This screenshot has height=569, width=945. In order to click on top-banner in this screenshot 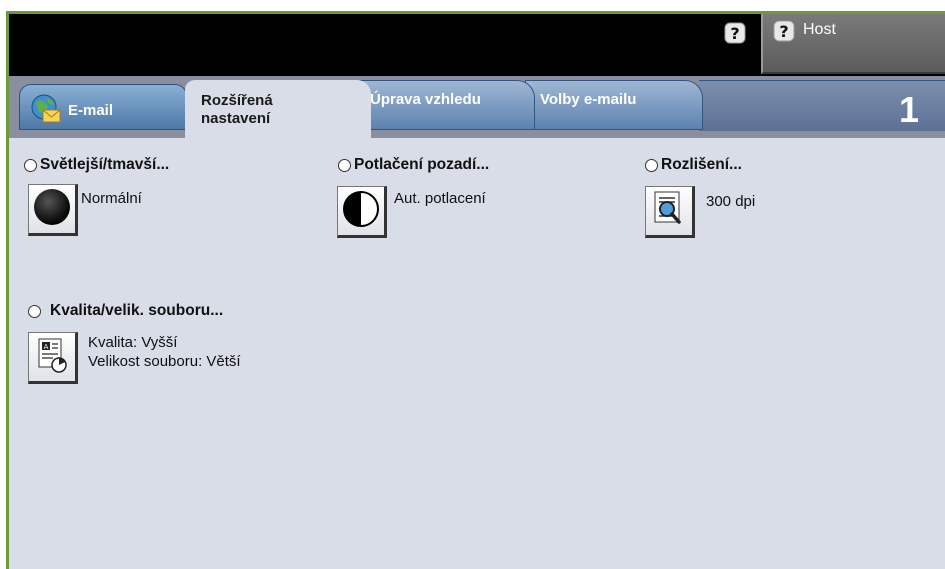, I will do `click(472, 5)`.